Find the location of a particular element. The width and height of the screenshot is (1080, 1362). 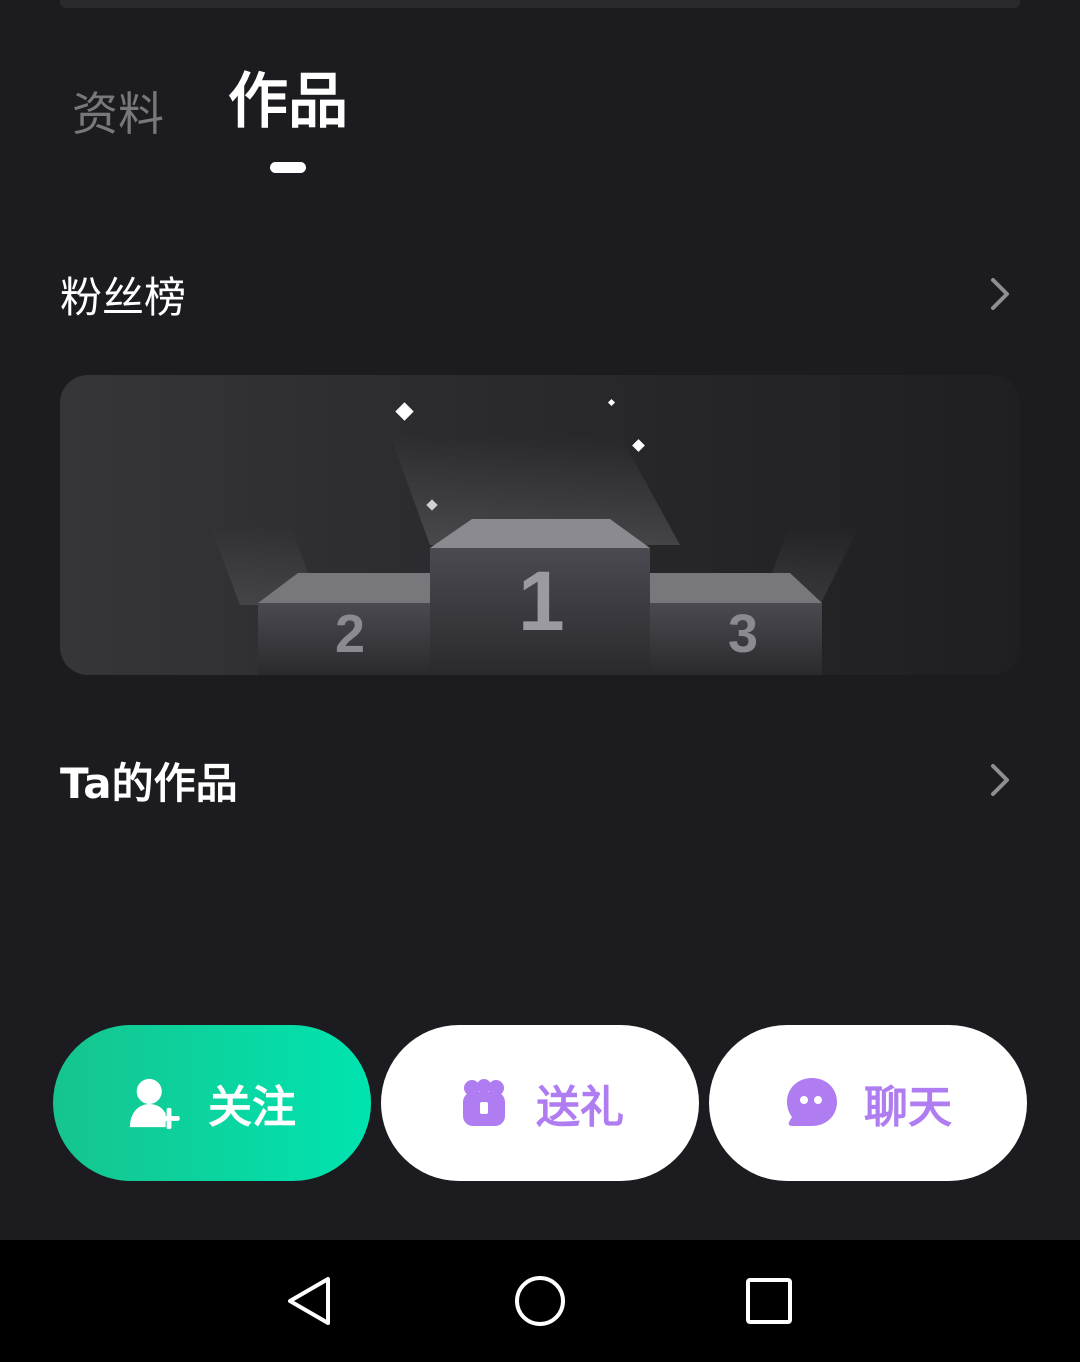

podium-rank-1: 1 is located at coordinates (541, 601).